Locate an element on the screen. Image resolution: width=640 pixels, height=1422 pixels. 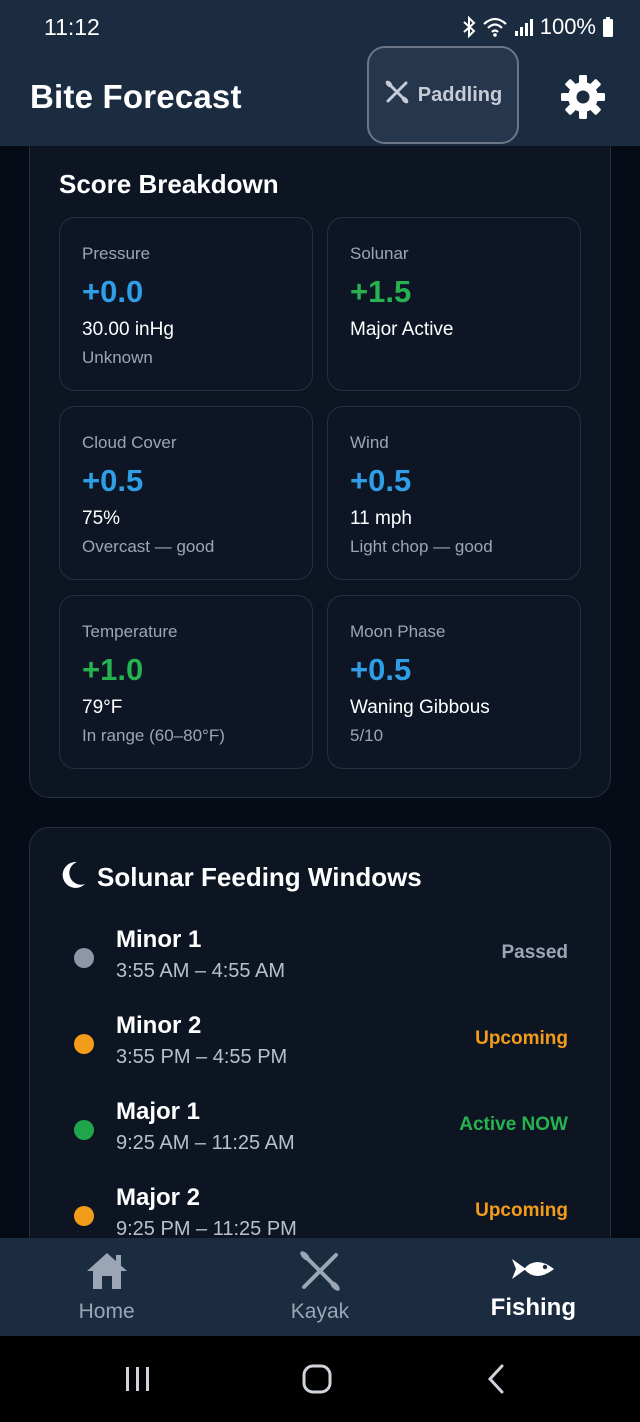
tile-note: 5/10 is located at coordinates (367, 735).